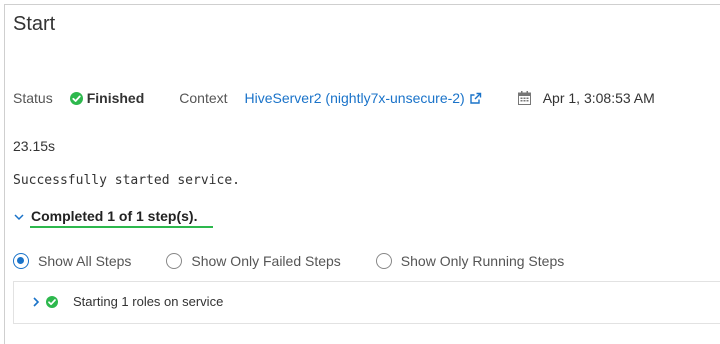  Describe the element at coordinates (36, 302) in the screenshot. I see `chevron-right-icon` at that location.